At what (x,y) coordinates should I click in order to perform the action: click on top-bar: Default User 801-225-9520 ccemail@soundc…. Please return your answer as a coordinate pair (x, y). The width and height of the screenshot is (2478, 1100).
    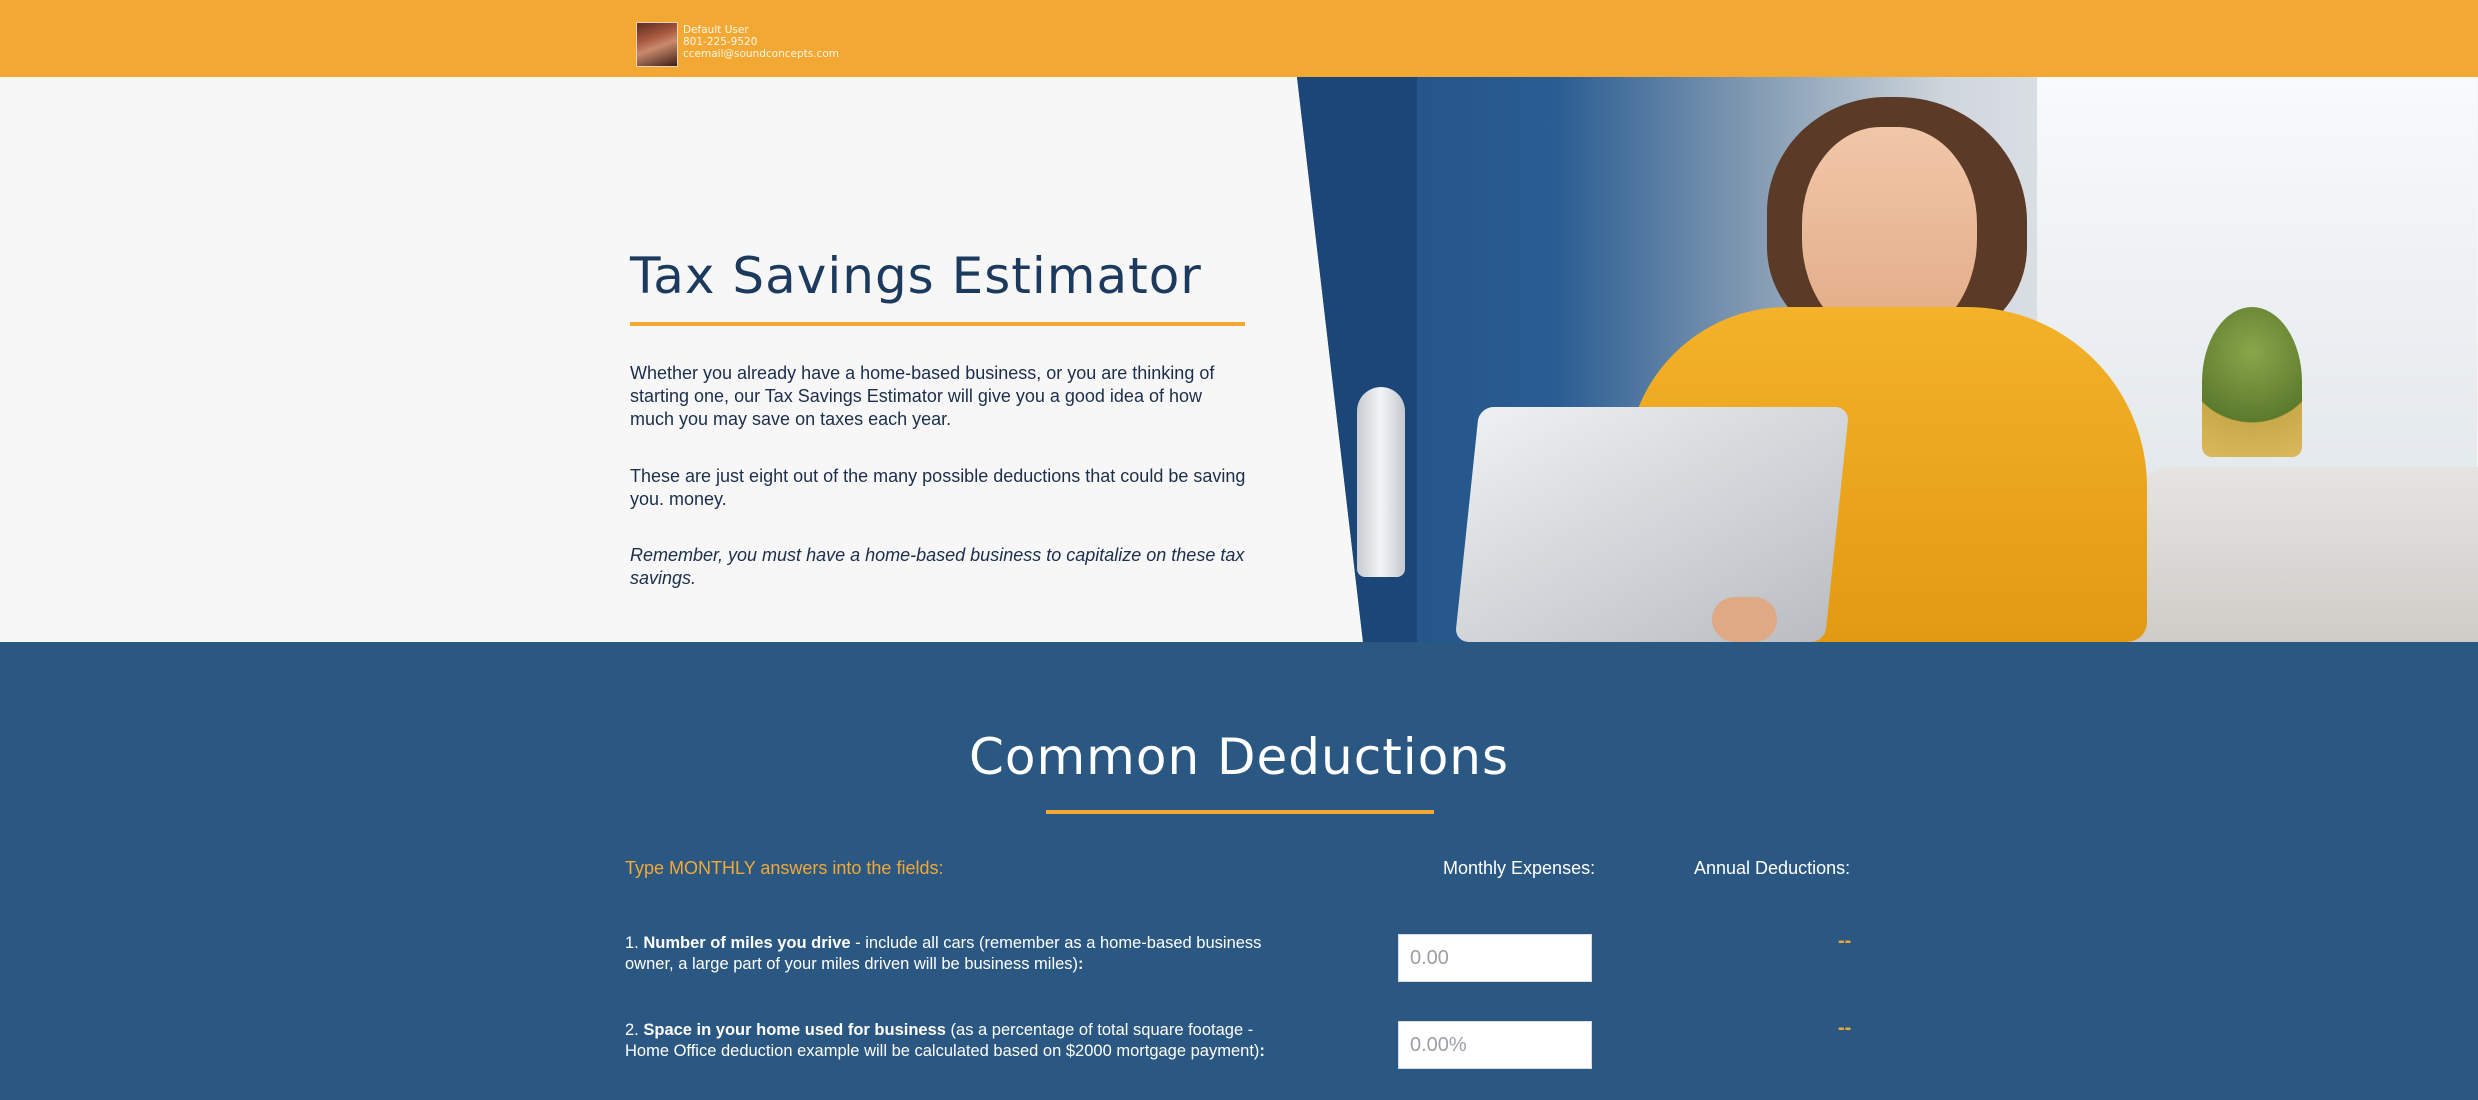
    Looking at the image, I should click on (1239, 38).